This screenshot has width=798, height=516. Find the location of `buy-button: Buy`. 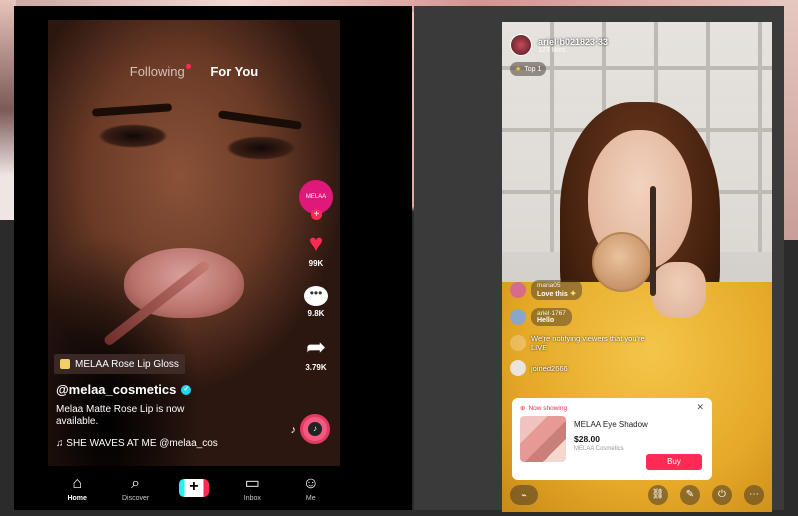

buy-button: Buy is located at coordinates (674, 462).